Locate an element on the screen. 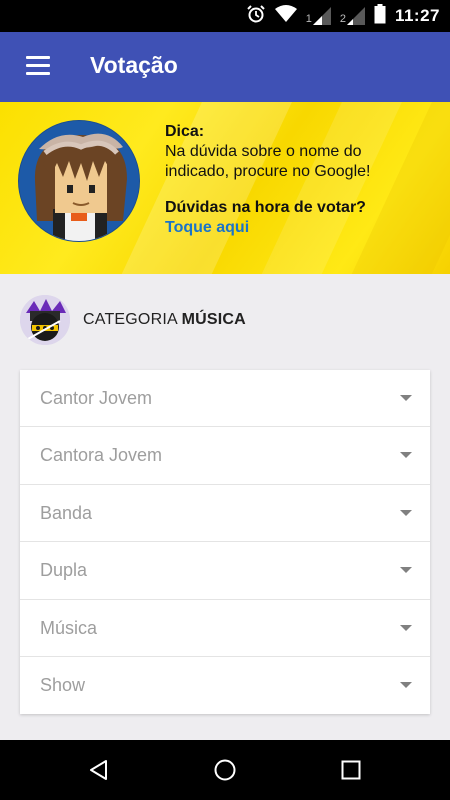 The image size is (450, 800). sim2-label: 2 is located at coordinates (342, 19).